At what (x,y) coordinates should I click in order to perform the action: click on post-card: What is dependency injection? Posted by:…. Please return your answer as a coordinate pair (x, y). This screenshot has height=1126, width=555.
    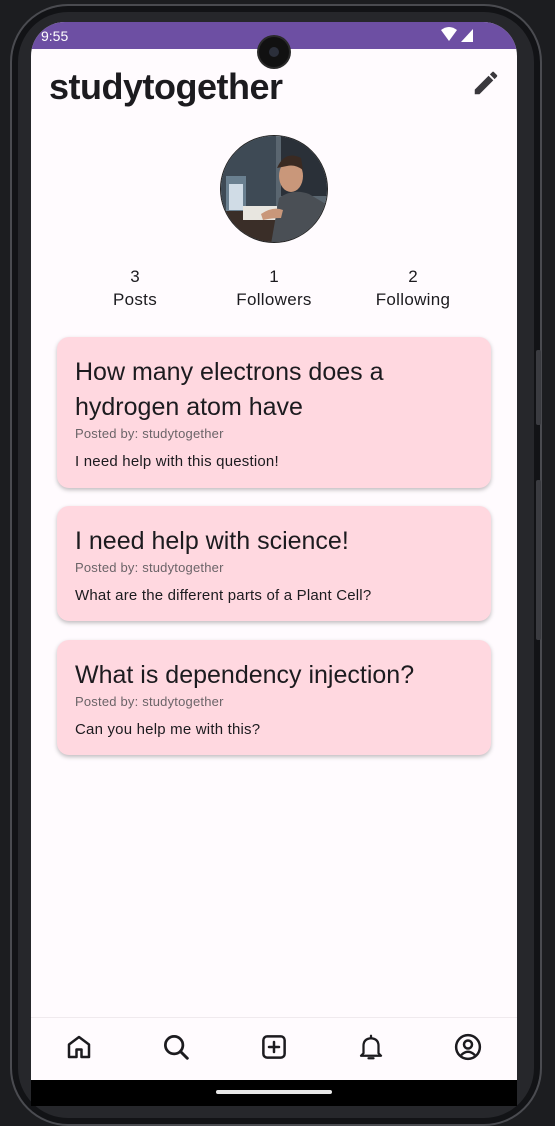
    Looking at the image, I should click on (274, 697).